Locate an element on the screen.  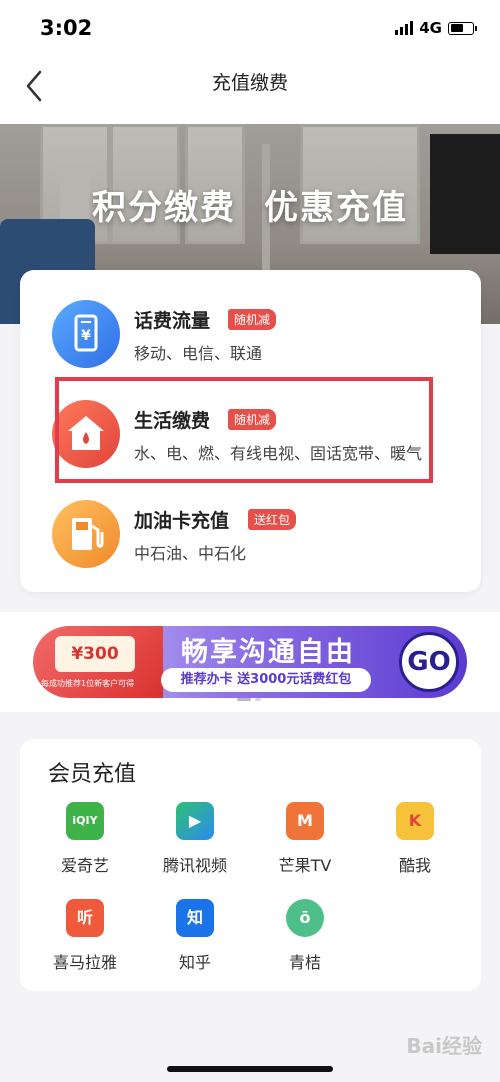
nav-bar: 充值缴费 is located at coordinates (250, 90).